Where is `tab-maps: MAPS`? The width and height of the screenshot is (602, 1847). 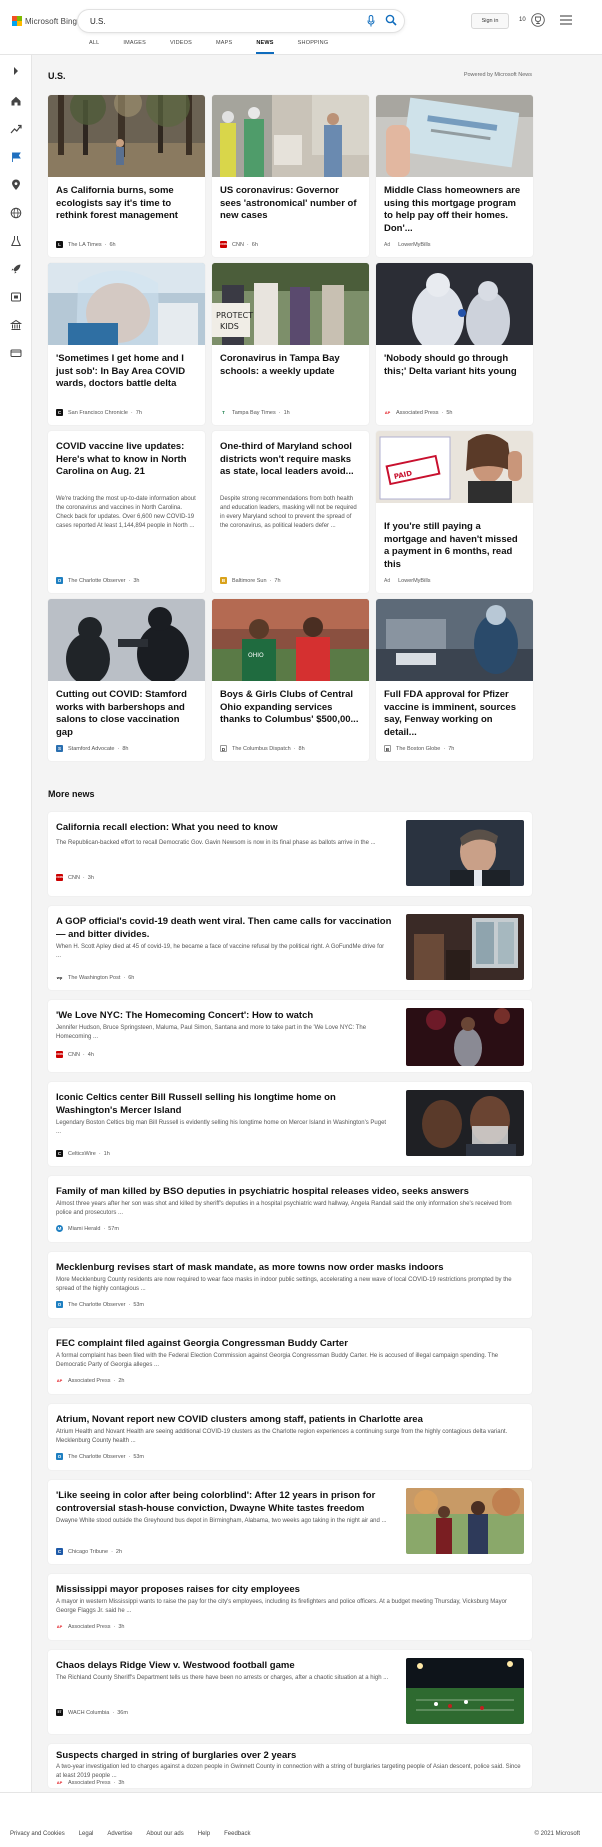 tab-maps: MAPS is located at coordinates (224, 47).